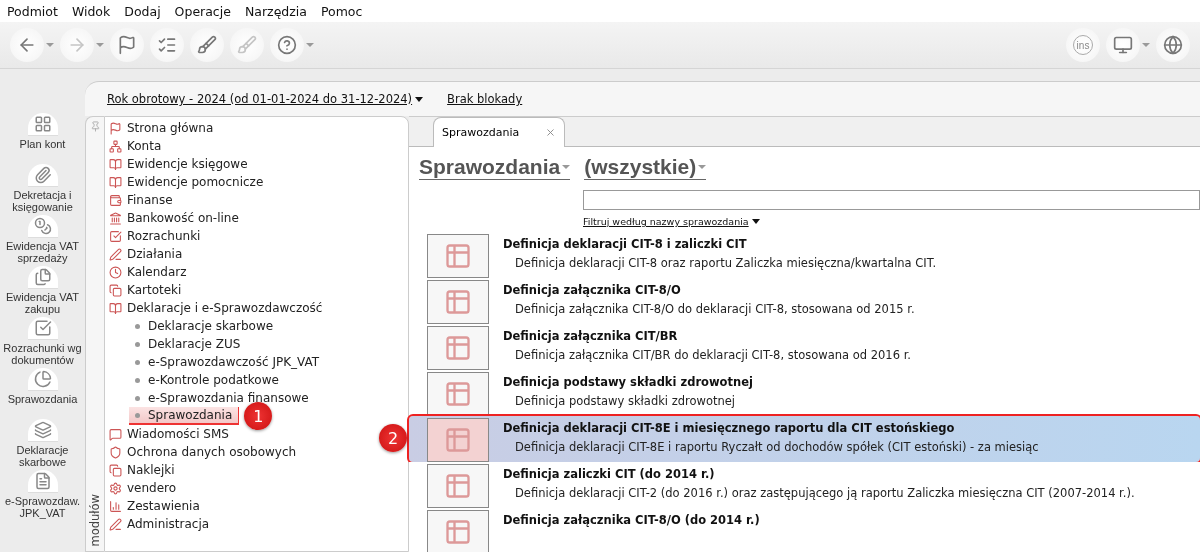  Describe the element at coordinates (204, 326) in the screenshot. I see `tree-item: Deklaracje skarbowe` at that location.